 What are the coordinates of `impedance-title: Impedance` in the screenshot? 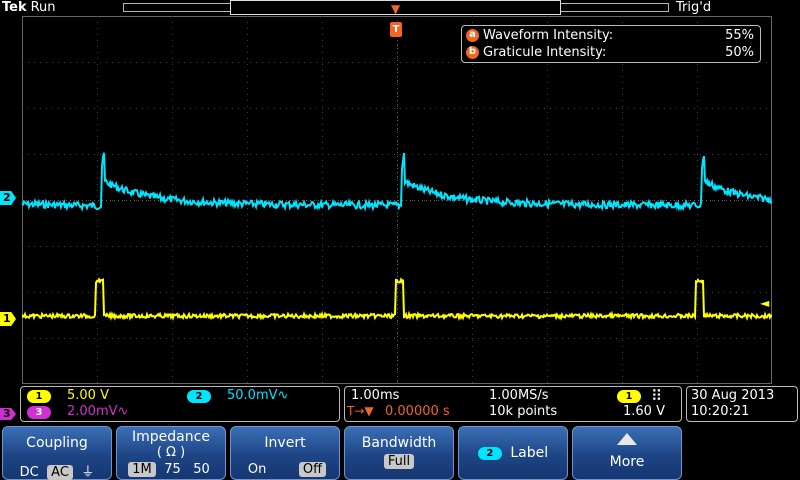 It's located at (171, 437).